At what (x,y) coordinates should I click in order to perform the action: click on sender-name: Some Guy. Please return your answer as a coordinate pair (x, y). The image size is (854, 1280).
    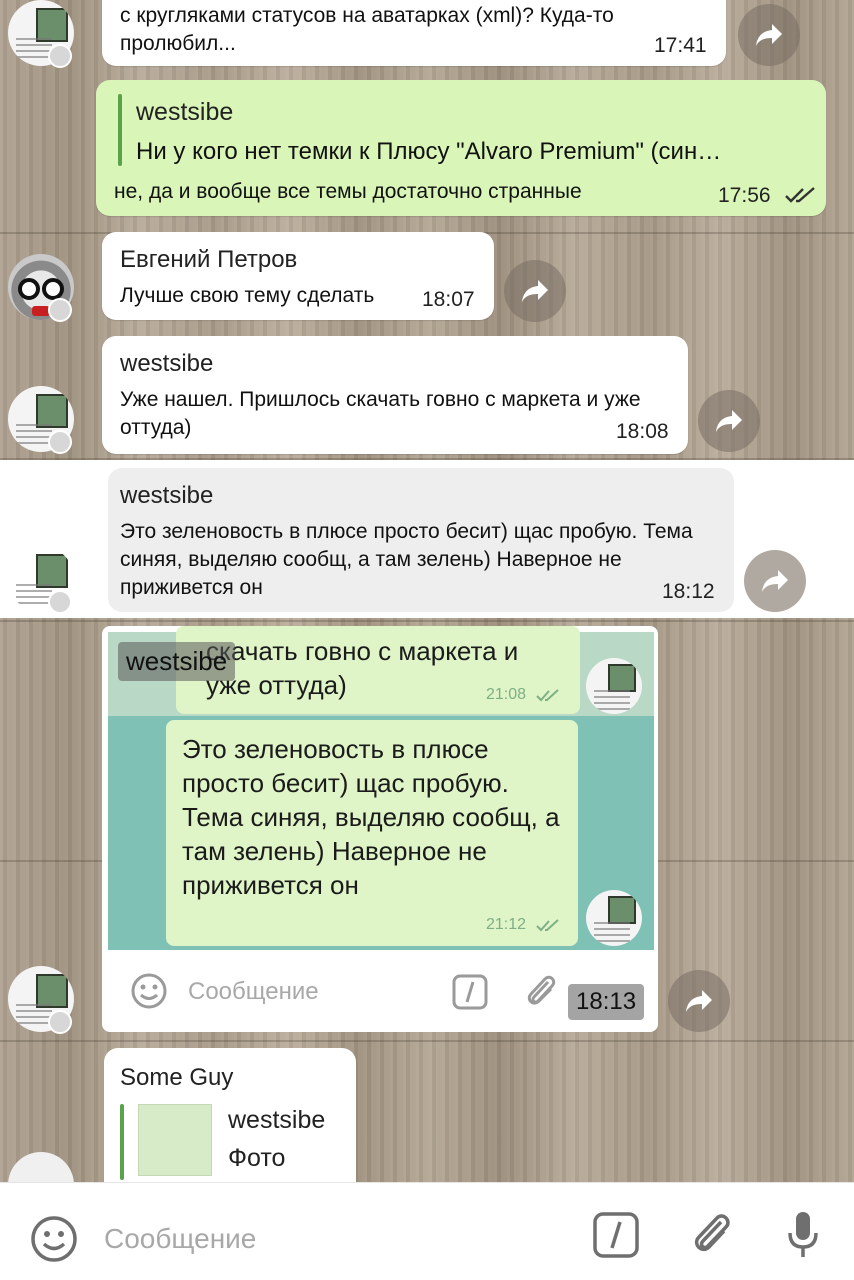
    Looking at the image, I should click on (177, 1077).